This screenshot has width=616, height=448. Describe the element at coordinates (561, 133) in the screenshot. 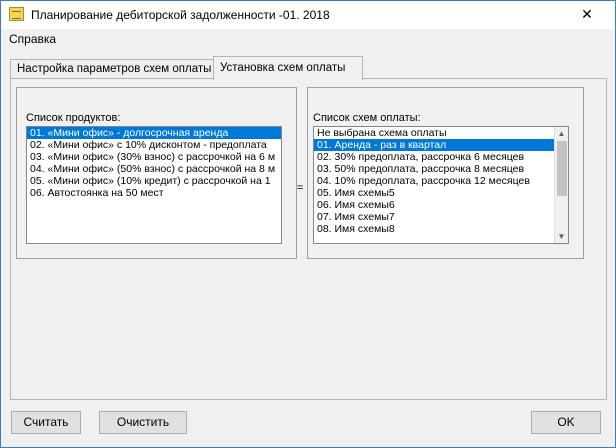

I see `scroll-up-icon: ▲` at that location.